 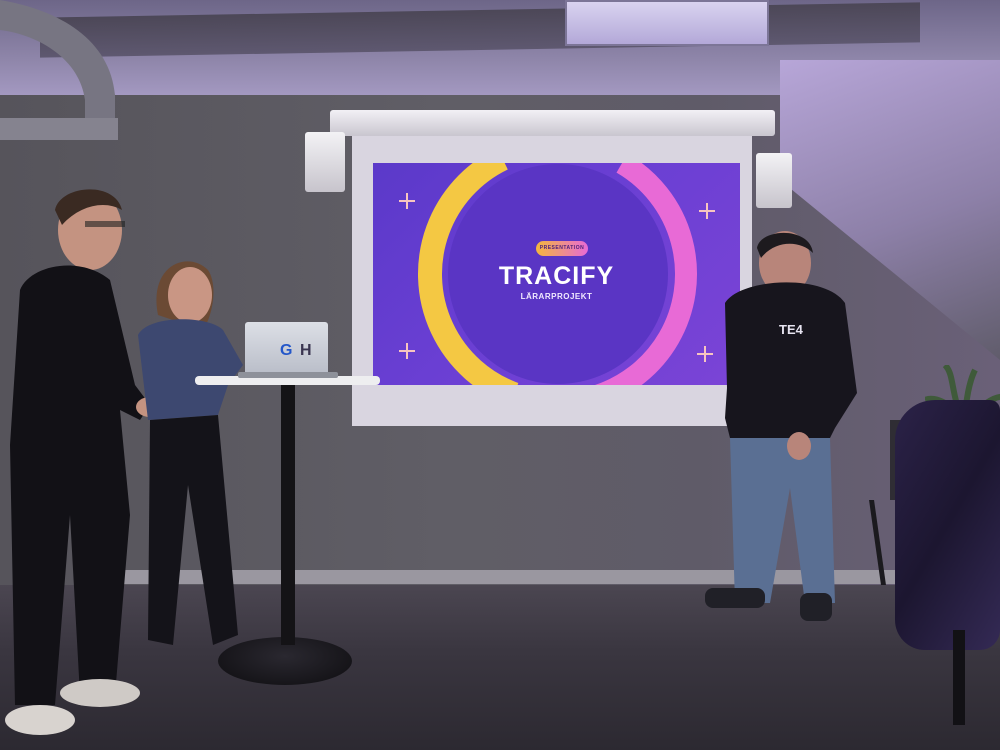 What do you see at coordinates (288, 515) in the screenshot?
I see `table-pole` at bounding box center [288, 515].